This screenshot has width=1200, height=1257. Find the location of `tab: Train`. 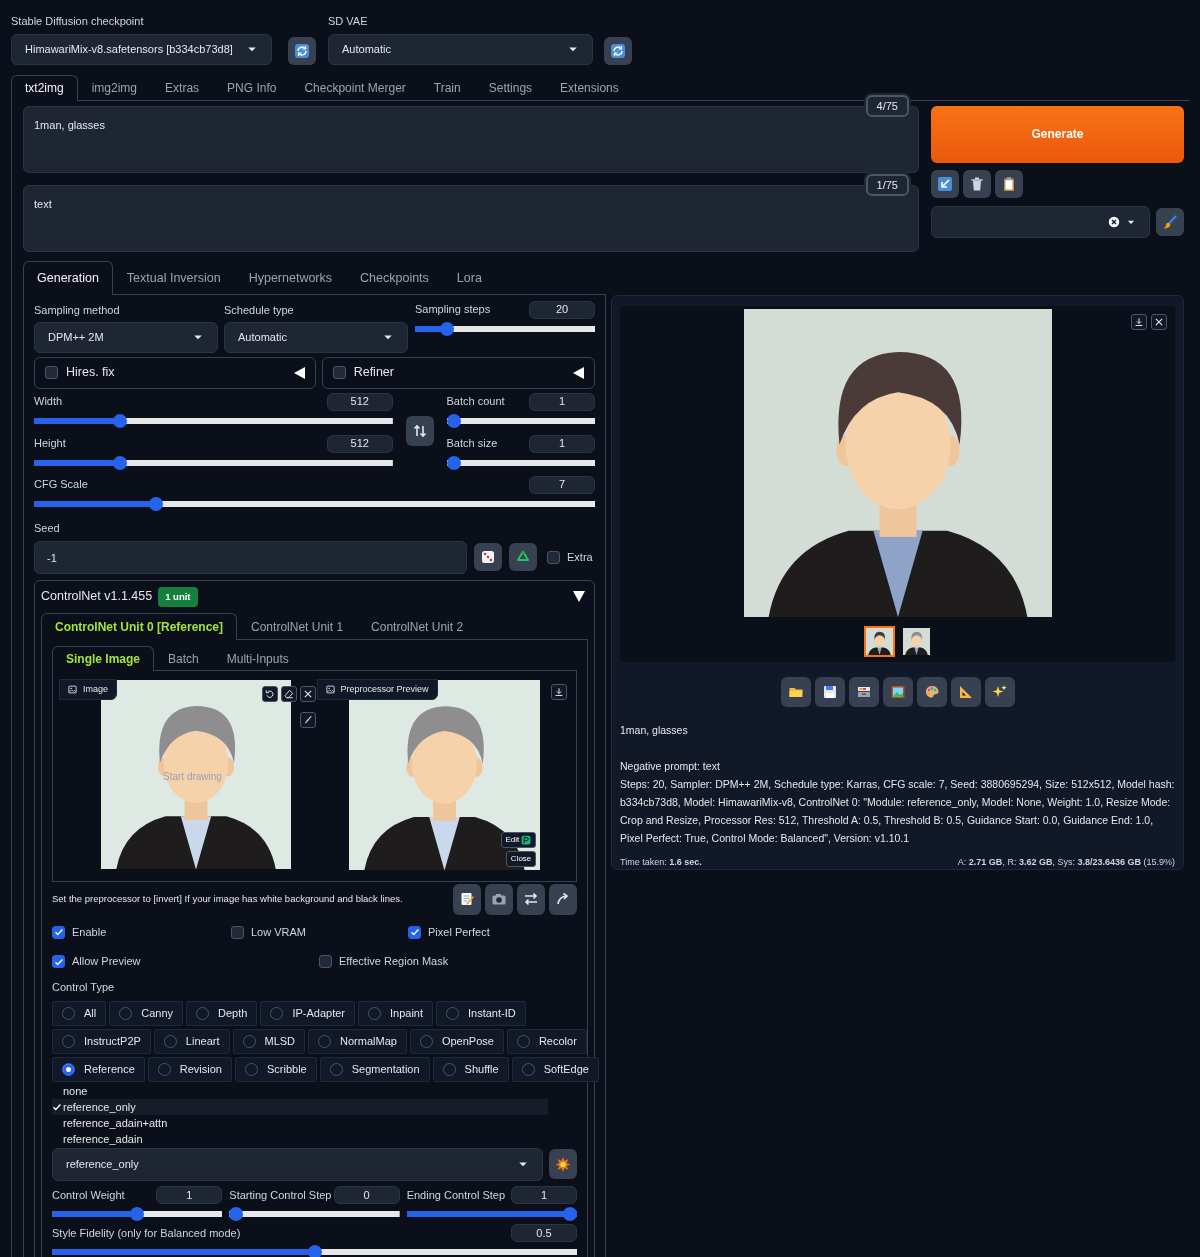

tab: Train is located at coordinates (447, 87).